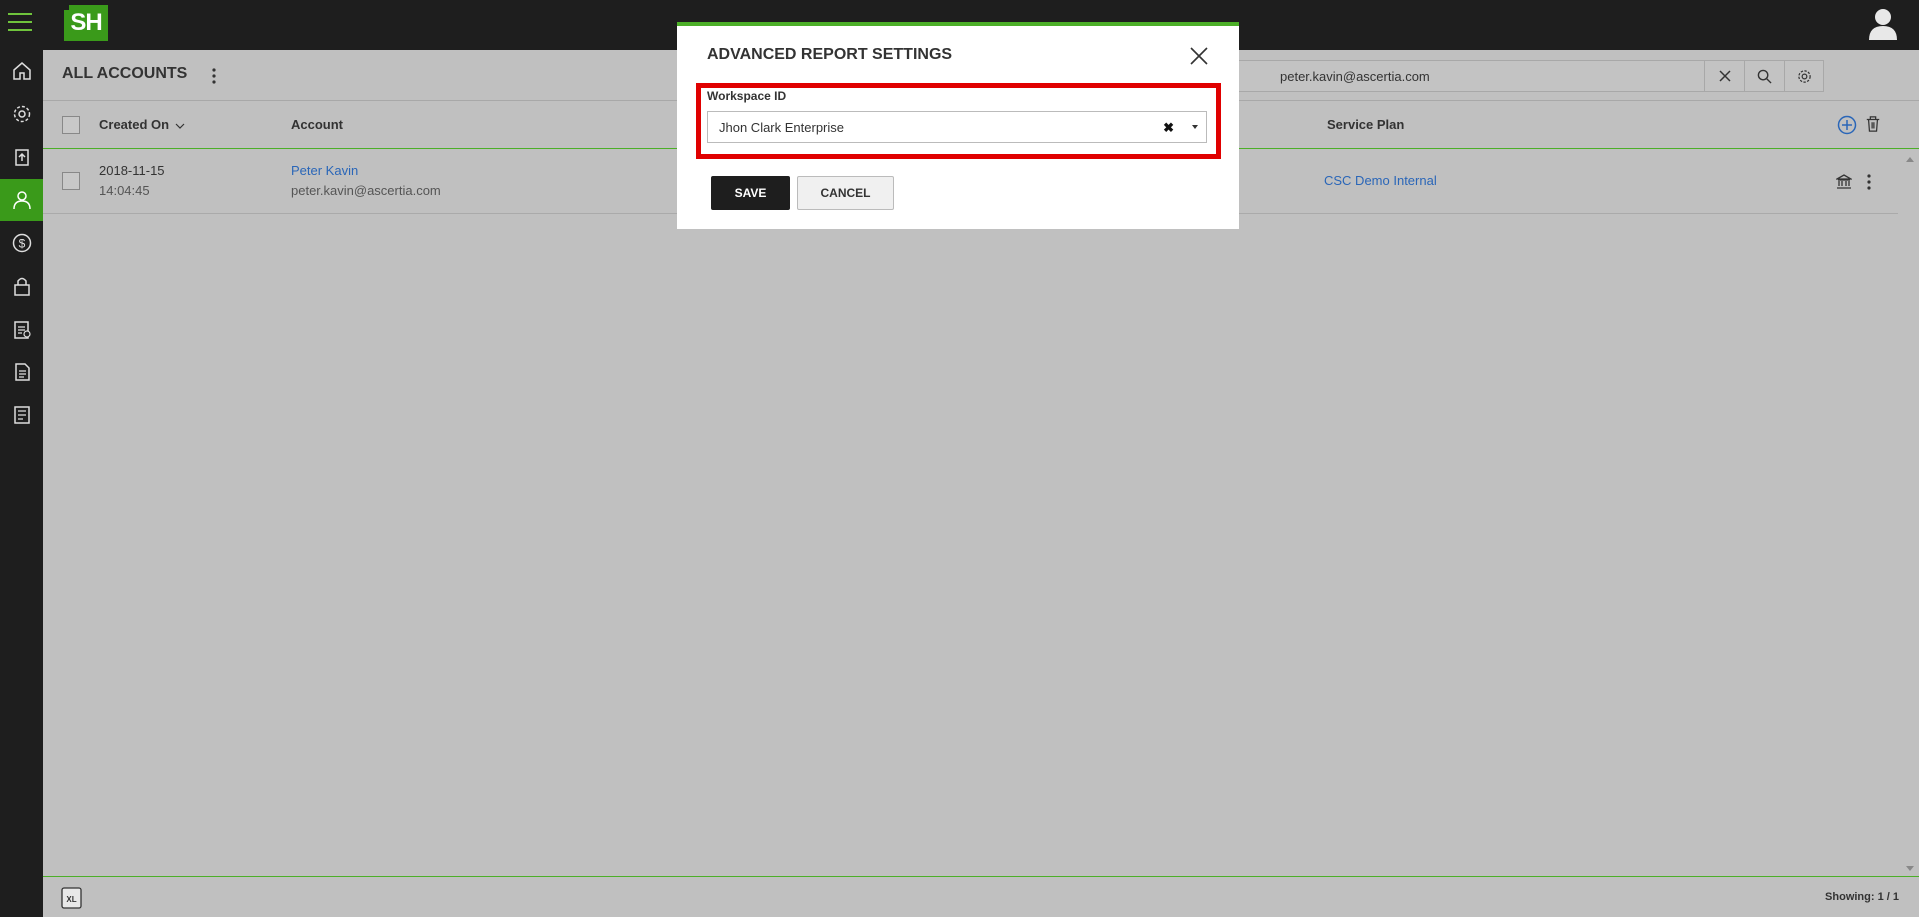 The height and width of the screenshot is (917, 1919). What do you see at coordinates (21, 372) in the screenshot?
I see `document-icon` at bounding box center [21, 372].